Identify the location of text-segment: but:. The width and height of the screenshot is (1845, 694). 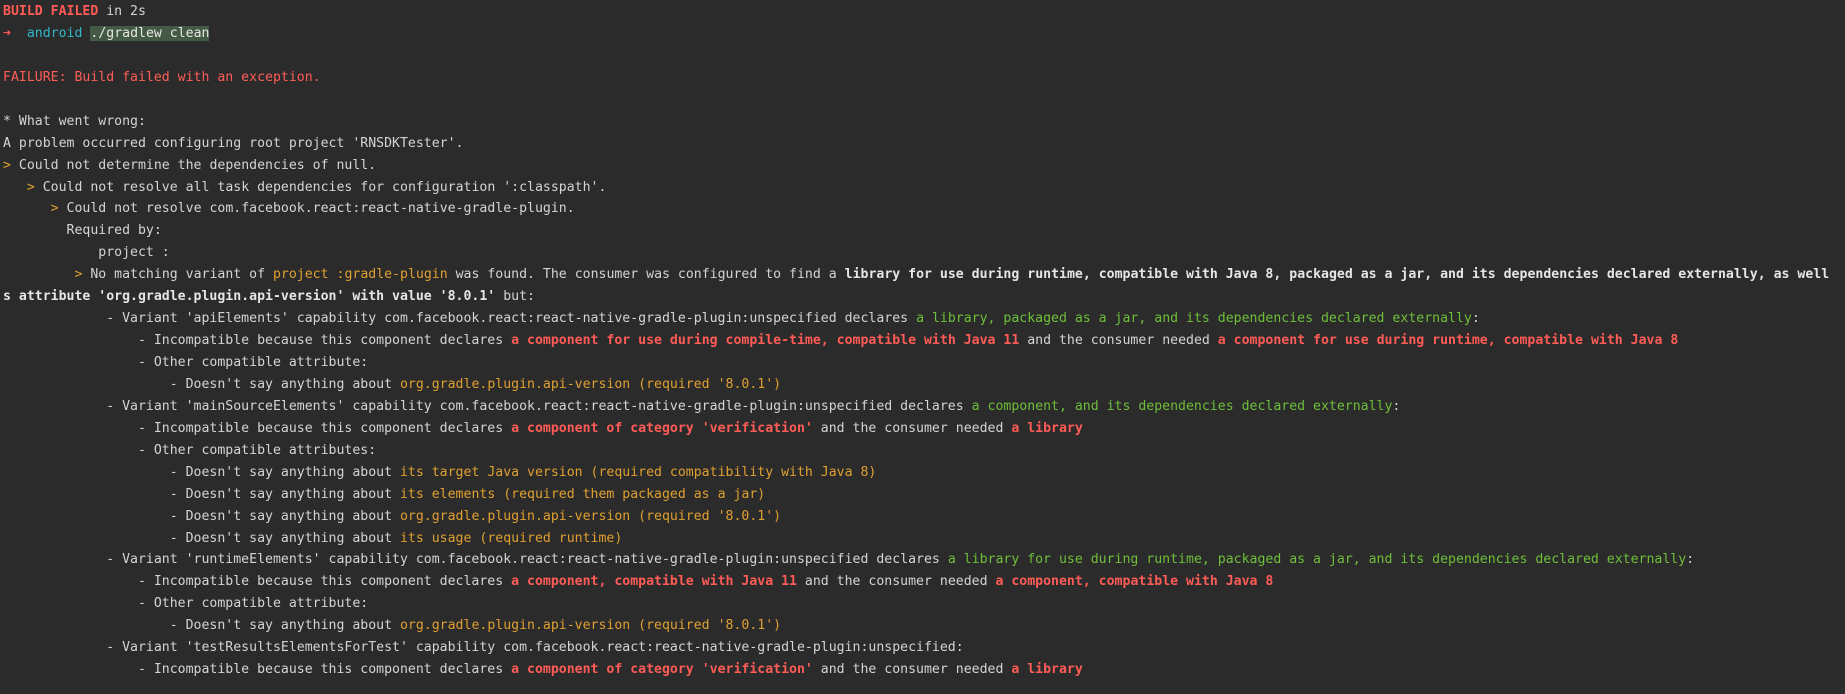
(515, 297).